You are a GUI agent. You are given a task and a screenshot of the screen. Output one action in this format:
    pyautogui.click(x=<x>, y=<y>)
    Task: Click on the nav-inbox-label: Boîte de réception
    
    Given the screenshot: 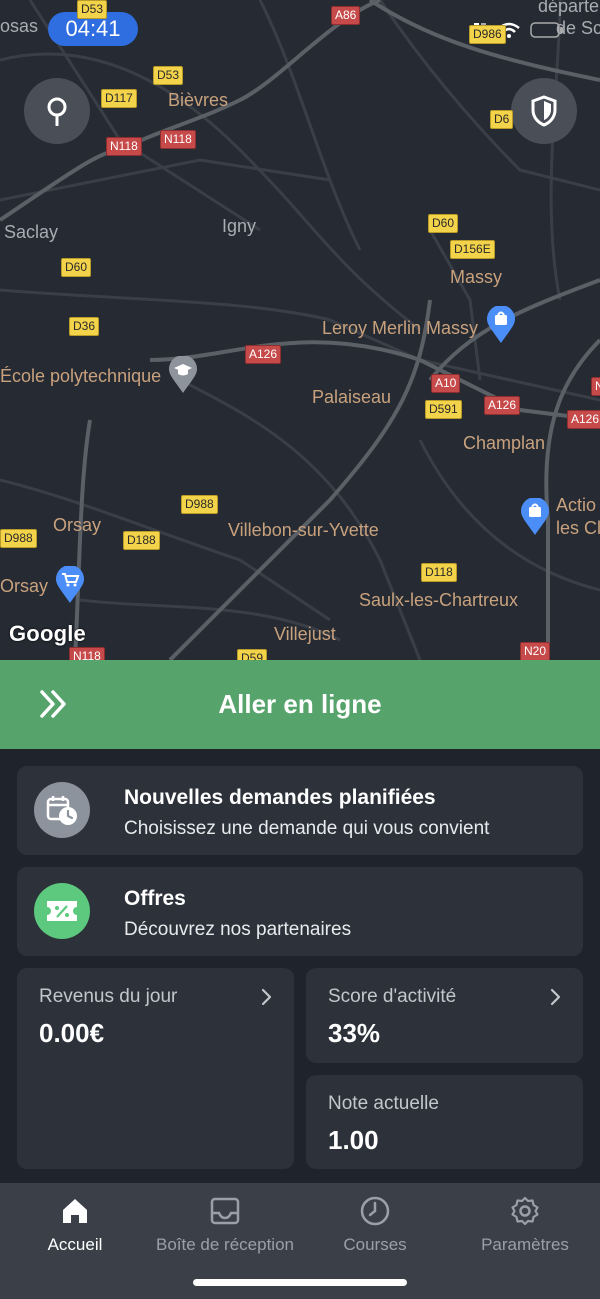 What is the action you would take?
    pyautogui.click(x=225, y=1244)
    